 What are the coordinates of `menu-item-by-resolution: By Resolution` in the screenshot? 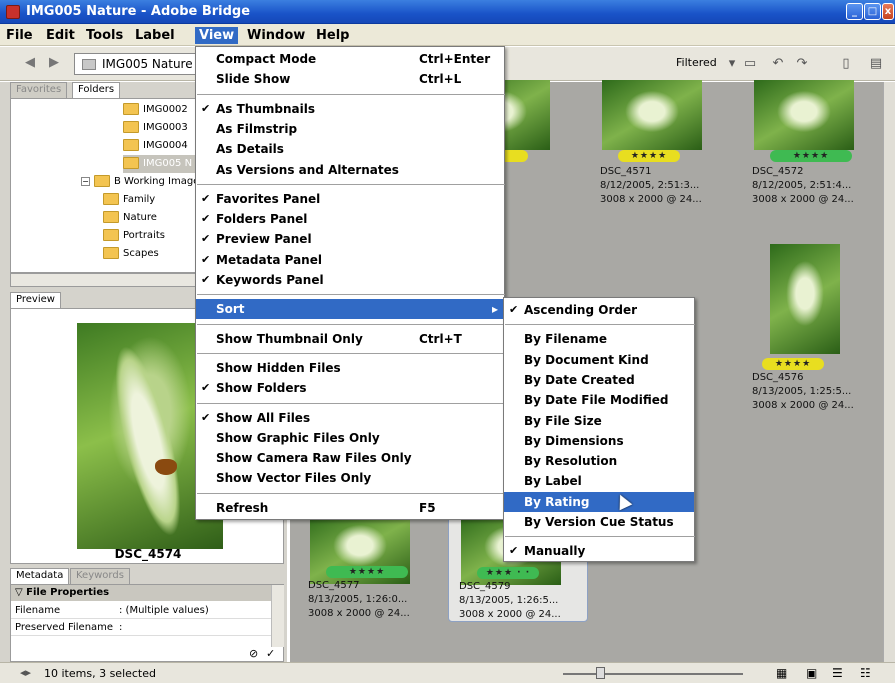 It's located at (599, 461).